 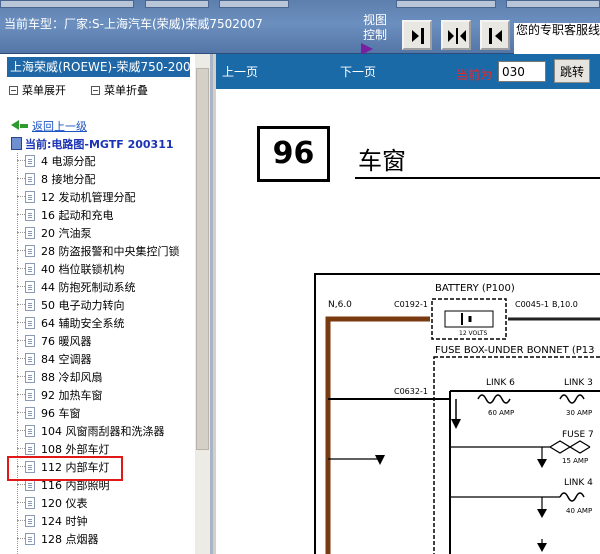 I want to click on menu-item: 104 风窗雨刮器和洗涤器, so click(x=106, y=432).